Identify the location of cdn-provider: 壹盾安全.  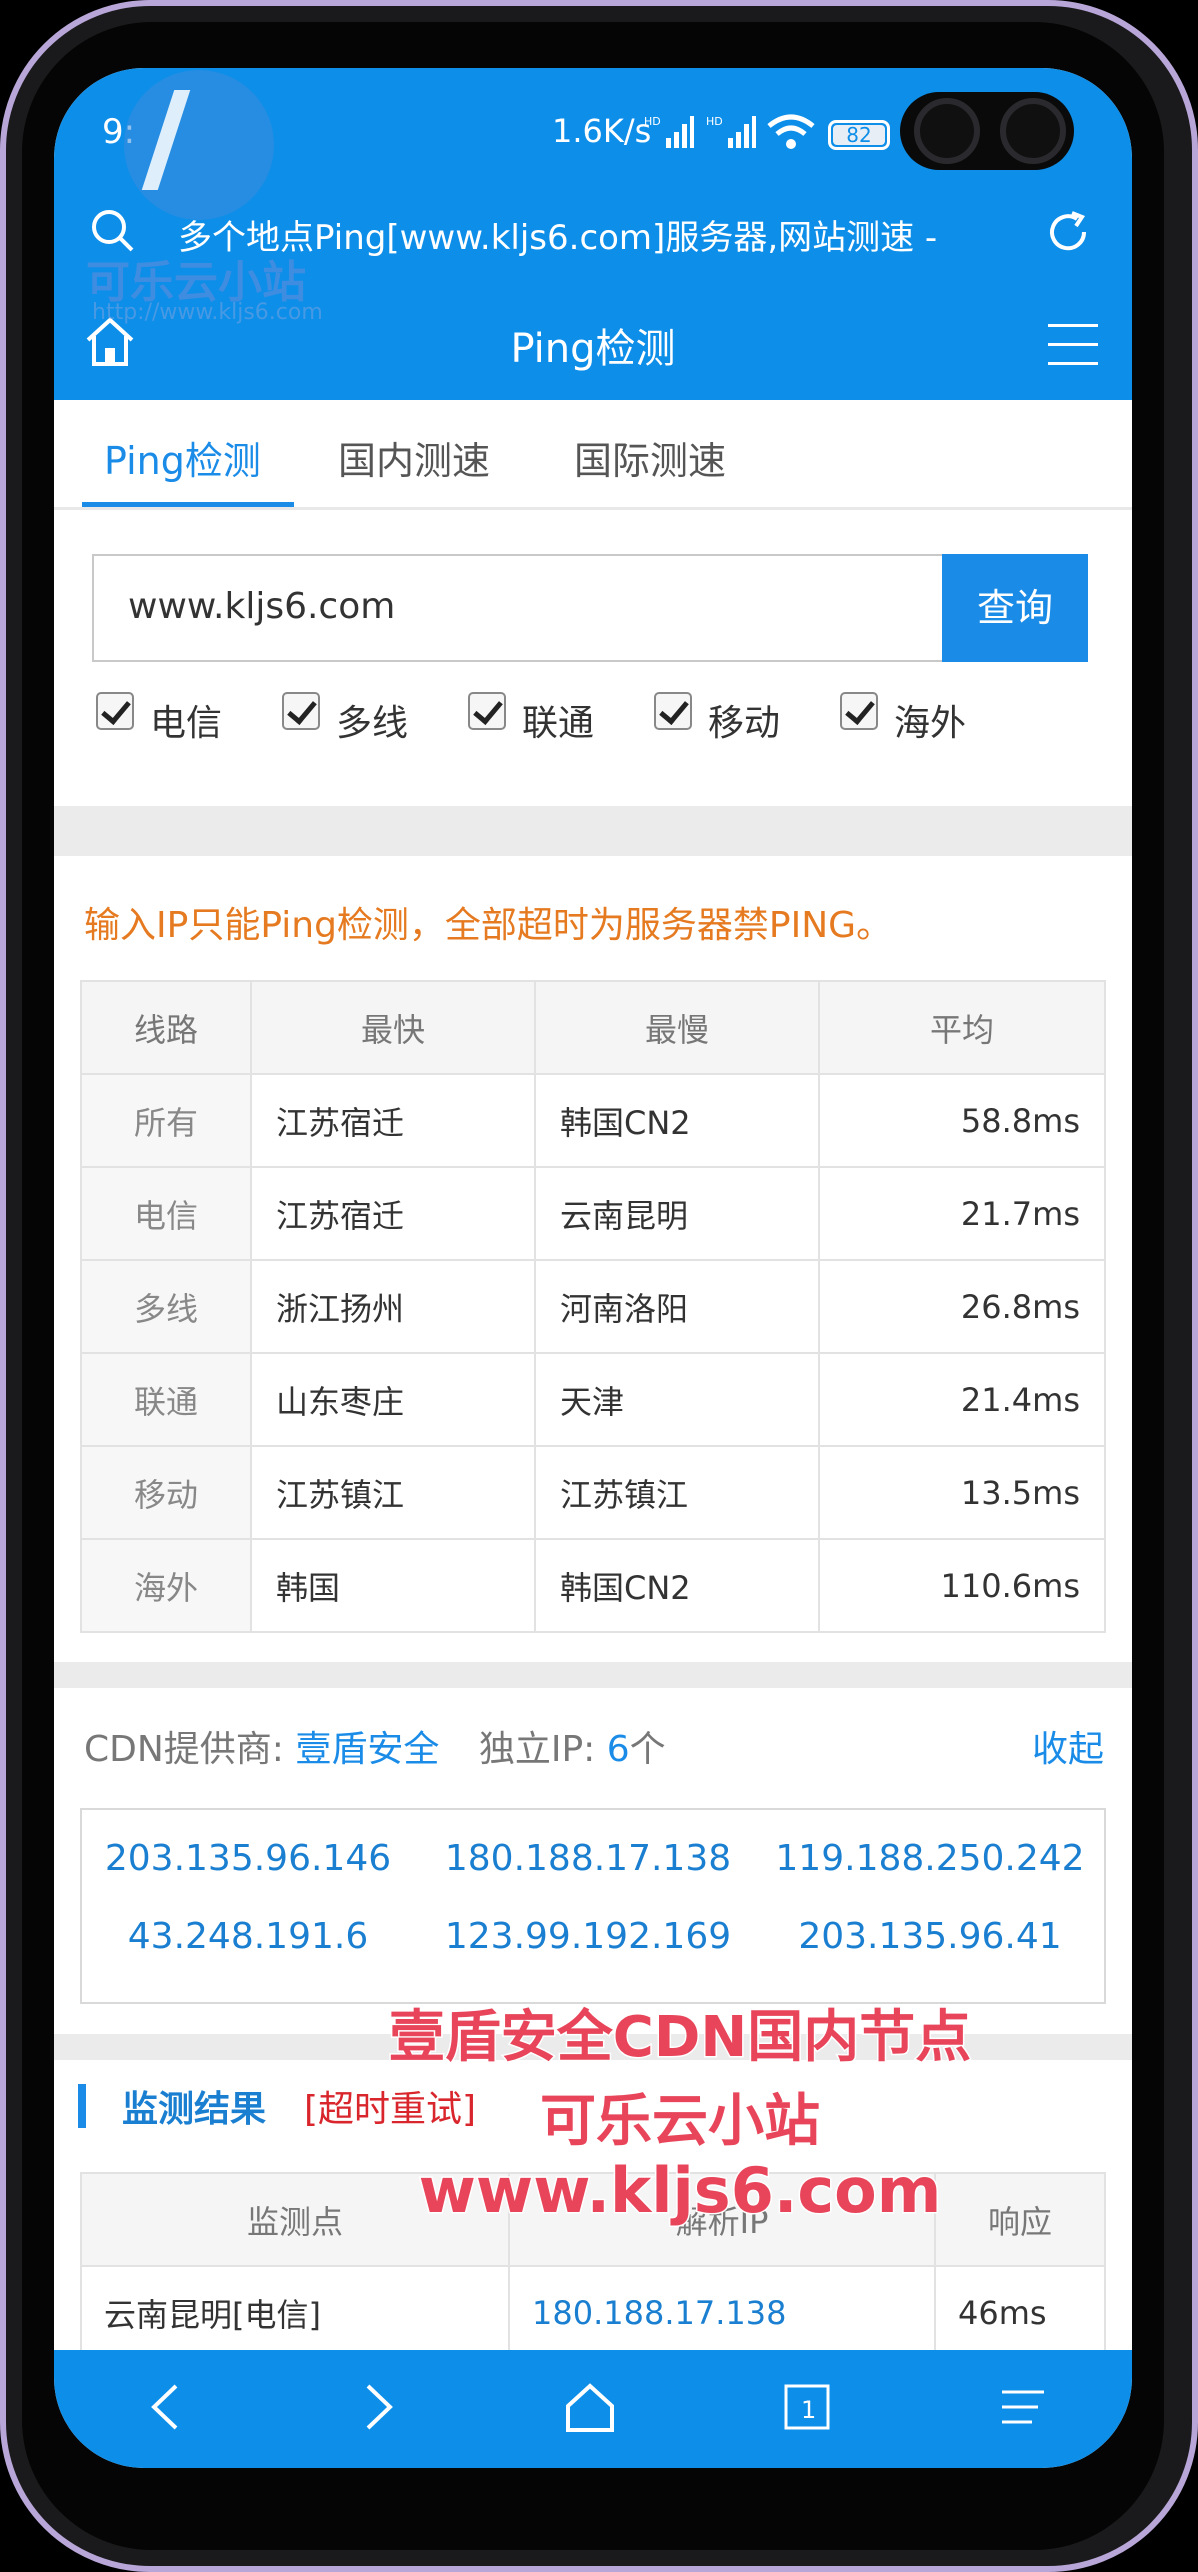
(367, 1749).